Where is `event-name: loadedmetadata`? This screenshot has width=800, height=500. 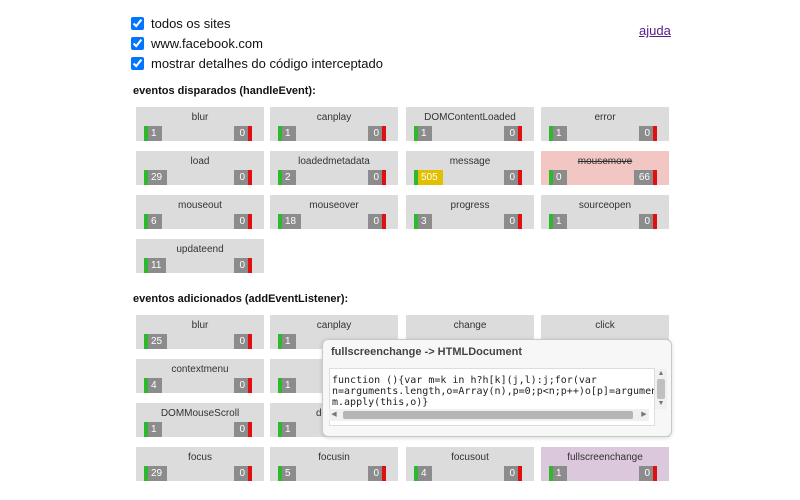 event-name: loadedmetadata is located at coordinates (334, 161).